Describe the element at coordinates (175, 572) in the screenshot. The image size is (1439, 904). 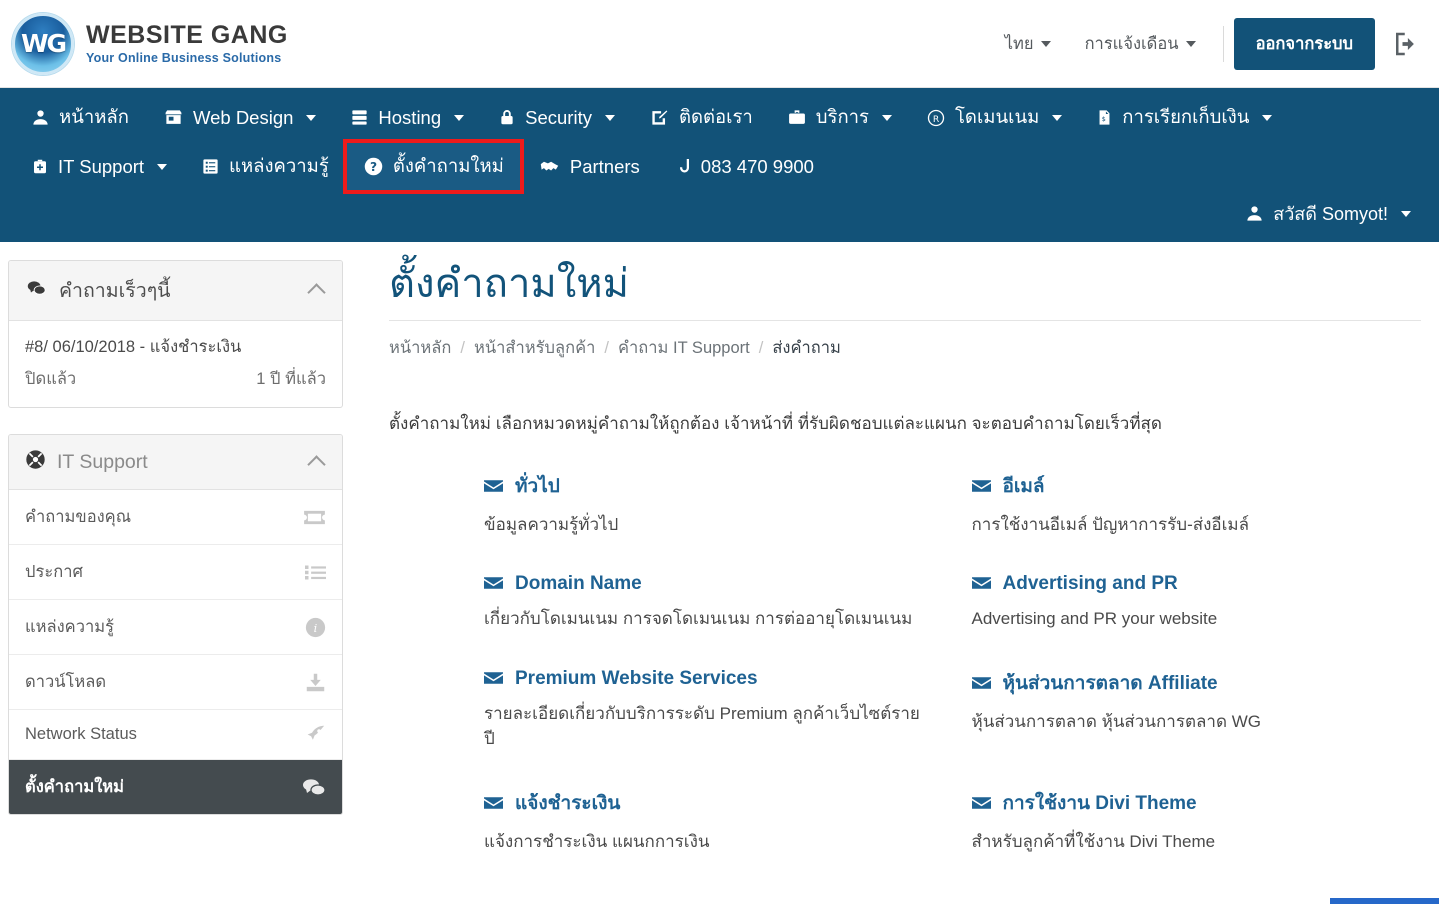
I see `sidebar-item-announcements: ประกาศ` at that location.